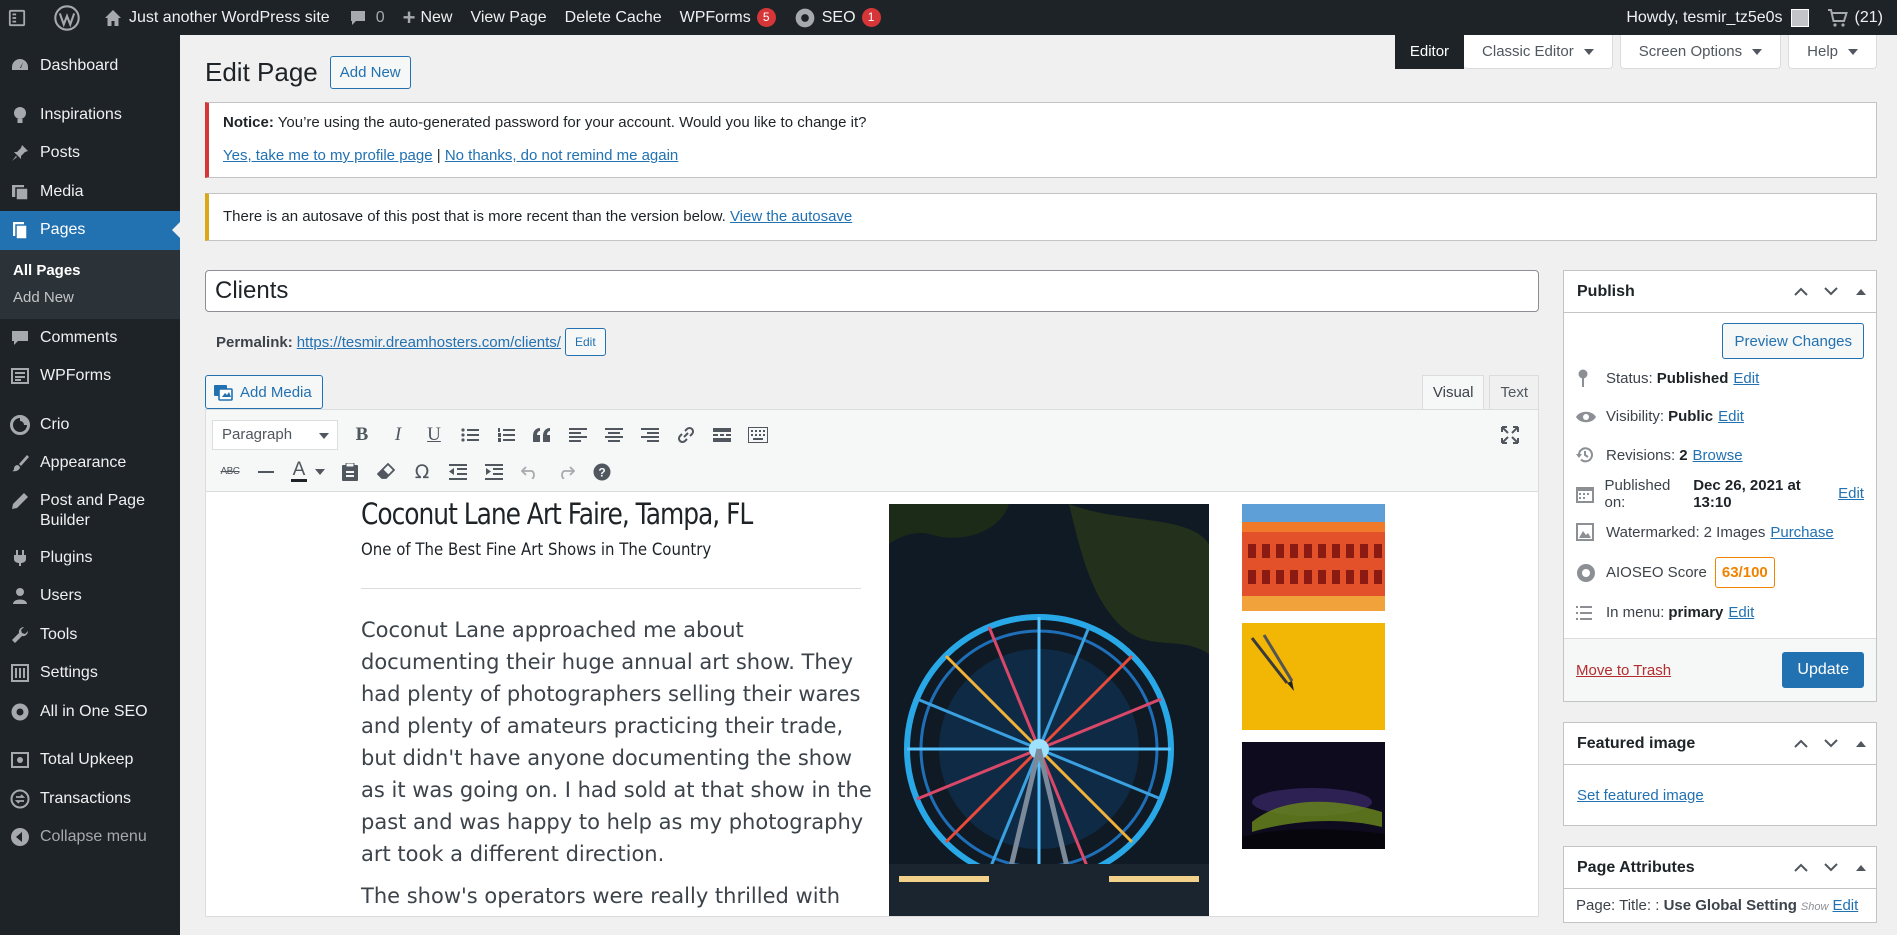 The width and height of the screenshot is (1897, 935). What do you see at coordinates (90, 837) in the screenshot?
I see `collapse-menu-button: Collapse menu` at bounding box center [90, 837].